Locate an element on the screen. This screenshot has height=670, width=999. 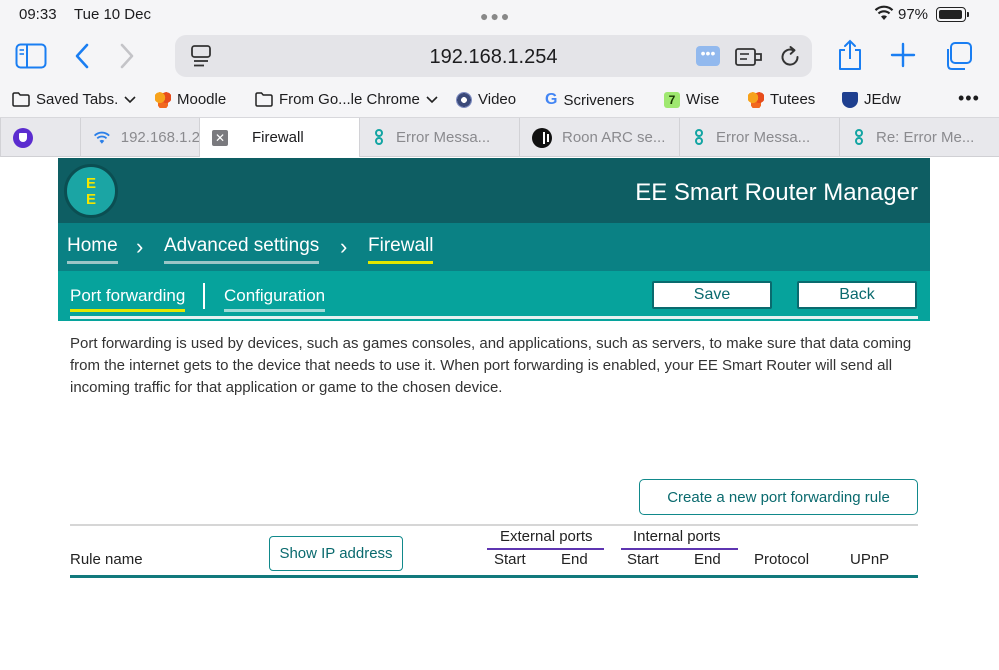
internal-ports-underline is located at coordinates (679, 549).